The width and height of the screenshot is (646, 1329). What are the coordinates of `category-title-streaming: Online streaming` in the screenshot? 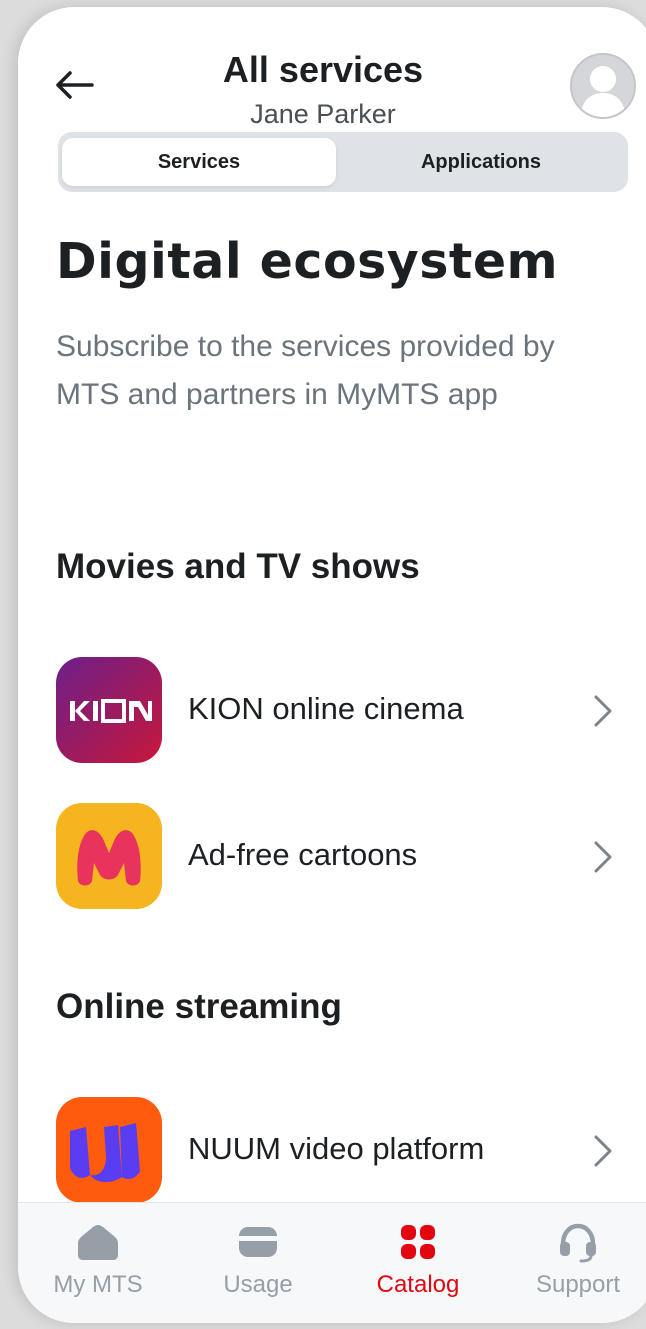 It's located at (199, 1006).